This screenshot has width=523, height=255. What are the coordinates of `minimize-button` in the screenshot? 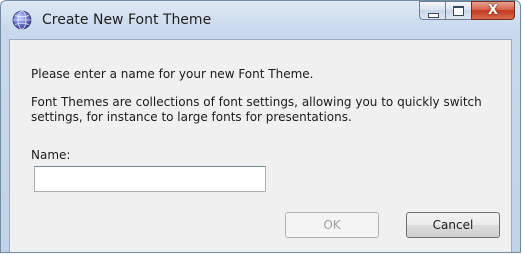 It's located at (432, 10).